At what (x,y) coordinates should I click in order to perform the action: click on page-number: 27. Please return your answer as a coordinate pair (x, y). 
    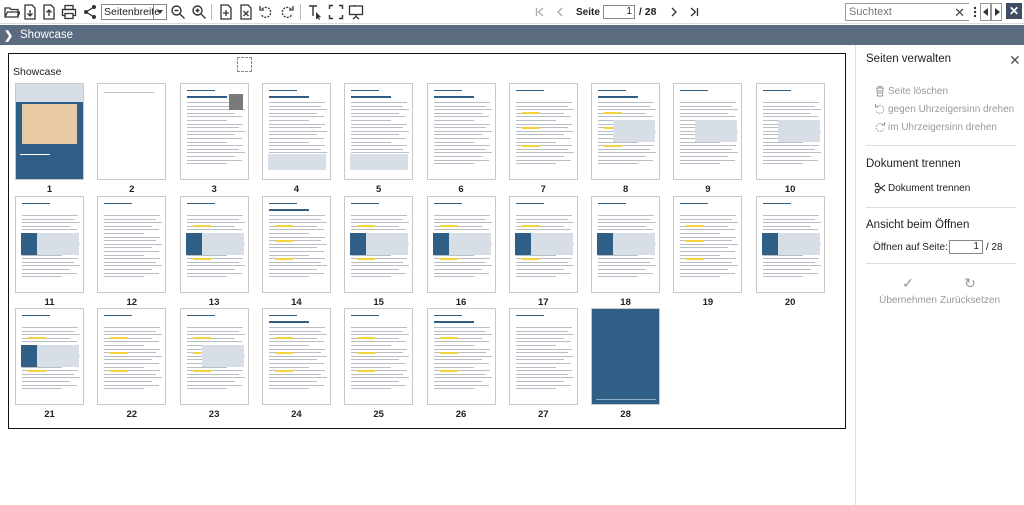
    Looking at the image, I should click on (543, 414).